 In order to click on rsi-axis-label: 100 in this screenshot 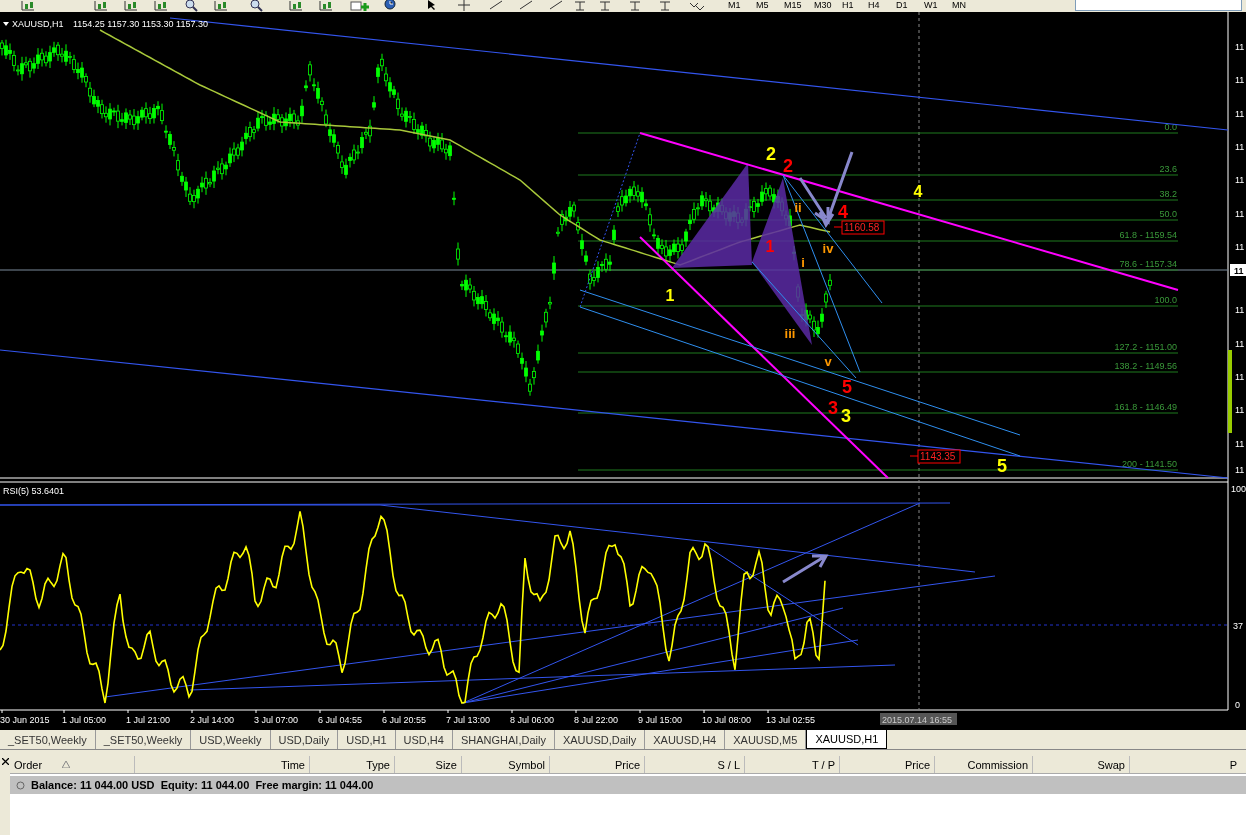, I will do `click(1238, 489)`.